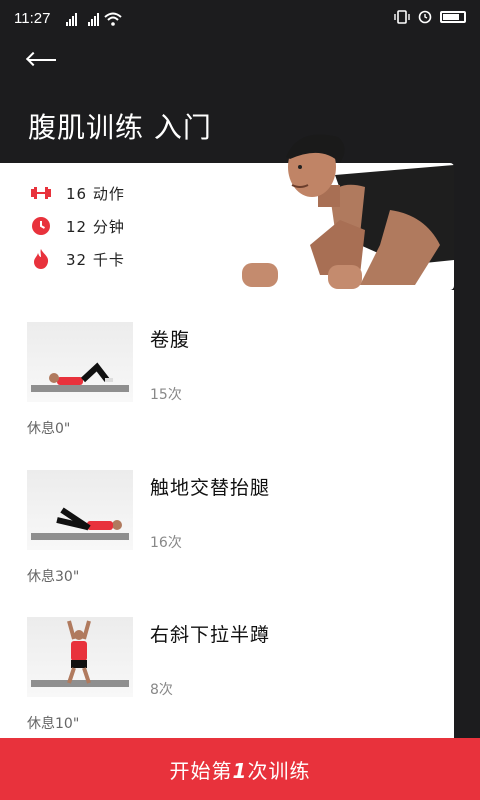  I want to click on wifi-icon, so click(113, 19).